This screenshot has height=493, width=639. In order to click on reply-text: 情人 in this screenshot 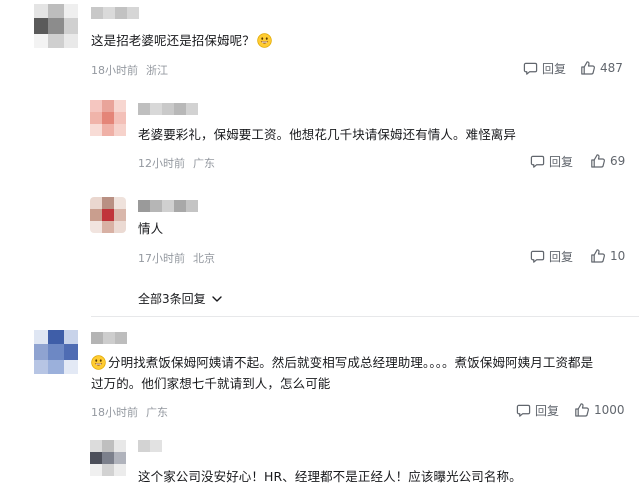, I will do `click(151, 228)`.